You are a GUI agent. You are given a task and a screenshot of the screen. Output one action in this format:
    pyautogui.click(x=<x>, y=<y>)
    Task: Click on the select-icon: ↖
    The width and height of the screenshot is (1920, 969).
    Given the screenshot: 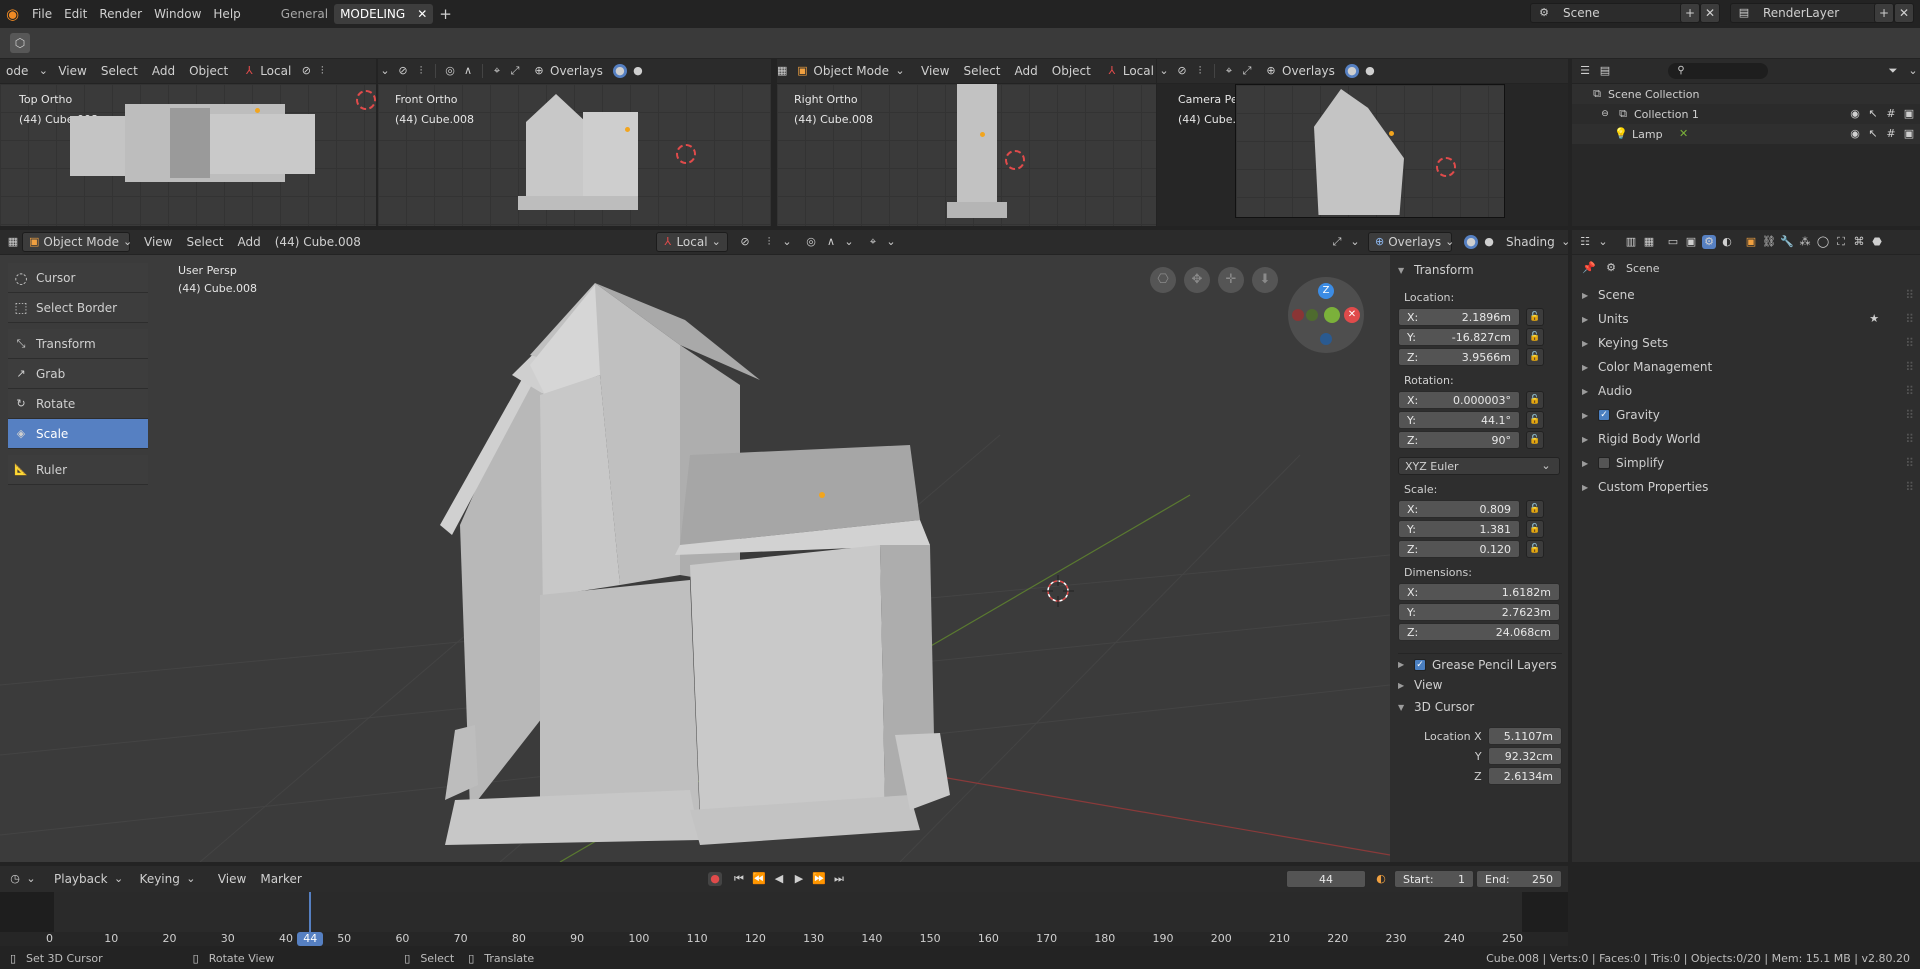 What is the action you would take?
    pyautogui.click(x=1873, y=114)
    